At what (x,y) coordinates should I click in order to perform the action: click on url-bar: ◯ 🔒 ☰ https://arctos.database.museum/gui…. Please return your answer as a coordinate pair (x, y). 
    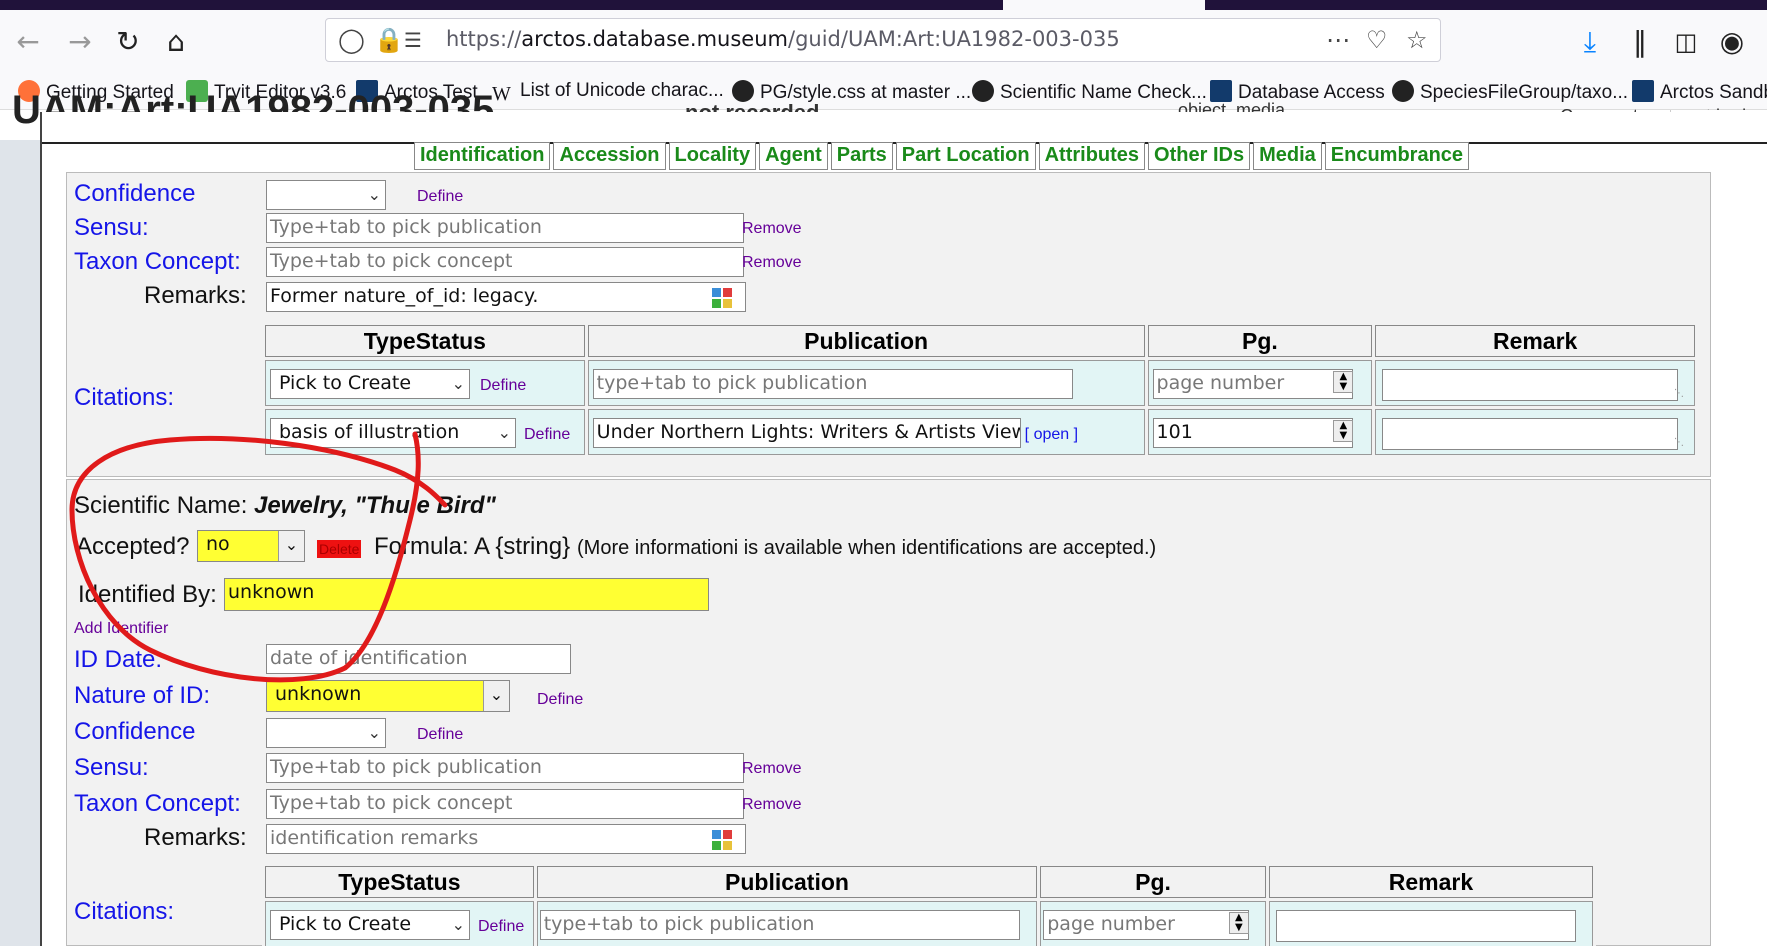
    Looking at the image, I should click on (883, 40).